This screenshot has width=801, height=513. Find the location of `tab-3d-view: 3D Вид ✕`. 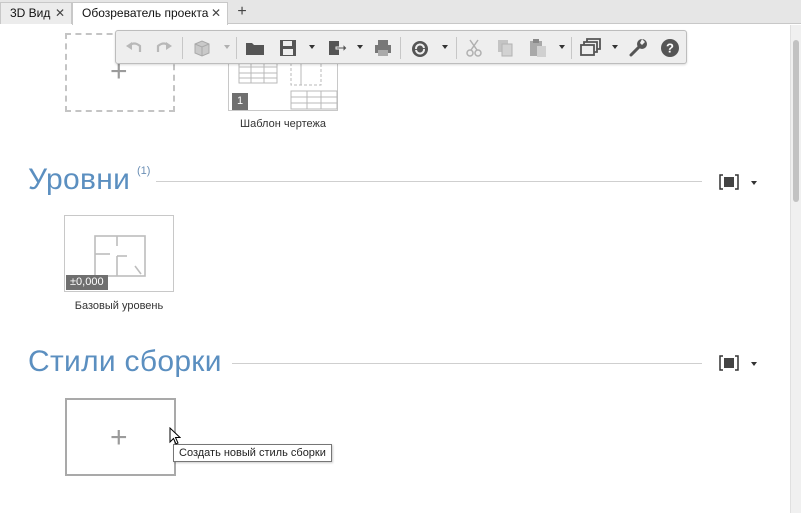

tab-3d-view: 3D Вид ✕ is located at coordinates (36, 13).